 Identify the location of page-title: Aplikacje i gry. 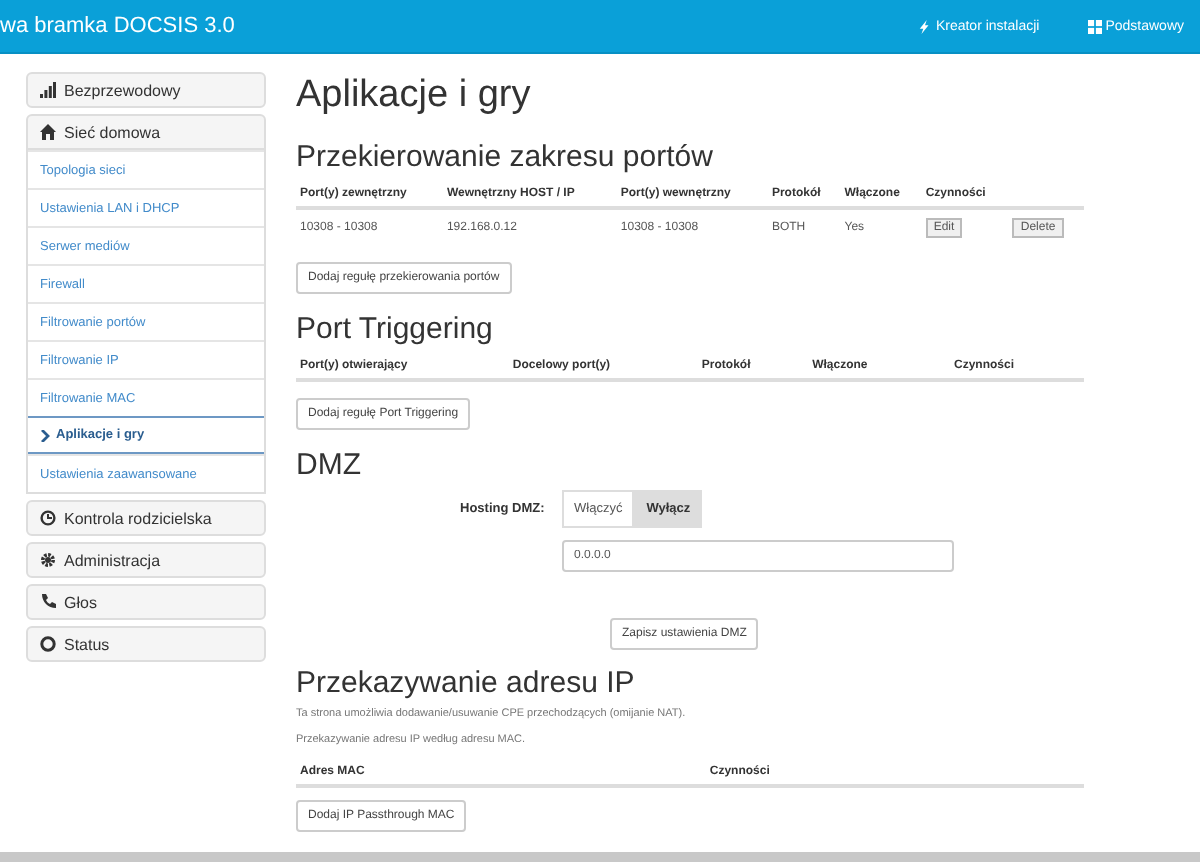
(414, 96).